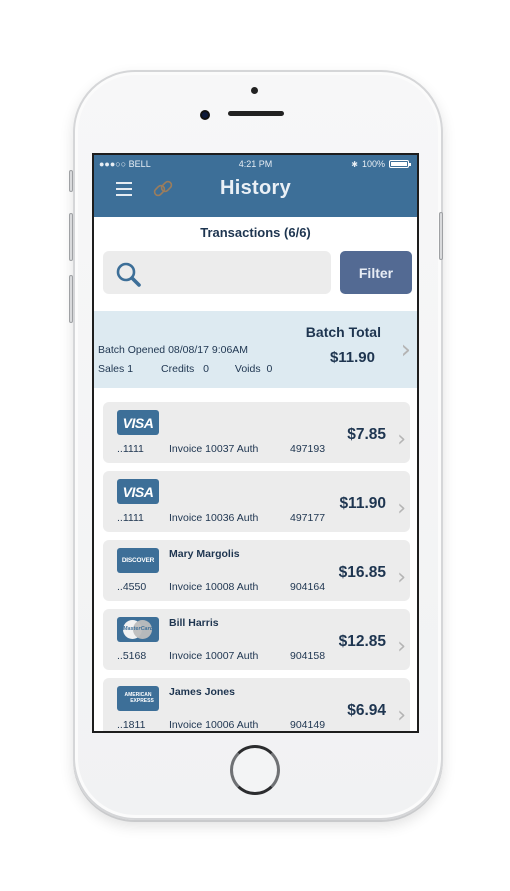 The width and height of the screenshot is (510, 891). I want to click on power-button, so click(441, 236).